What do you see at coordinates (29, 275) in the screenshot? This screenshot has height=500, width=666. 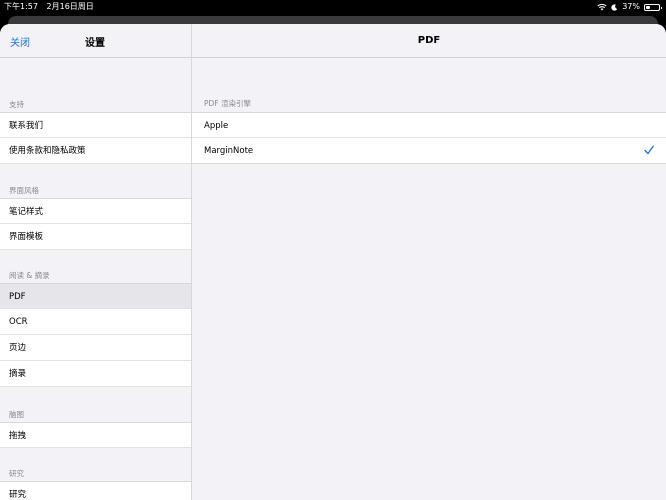 I see `section-header-reading: 阅读 & 摘录` at bounding box center [29, 275].